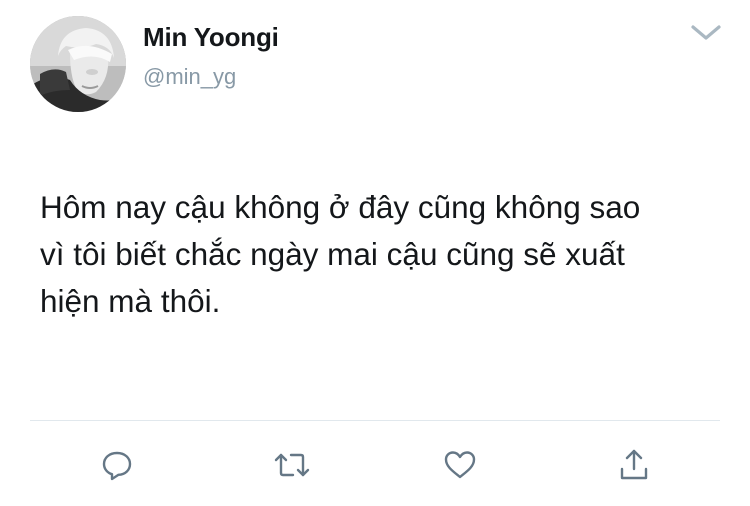 Image resolution: width=750 pixels, height=506 pixels. Describe the element at coordinates (634, 465) in the screenshot. I see `share-icon` at that location.